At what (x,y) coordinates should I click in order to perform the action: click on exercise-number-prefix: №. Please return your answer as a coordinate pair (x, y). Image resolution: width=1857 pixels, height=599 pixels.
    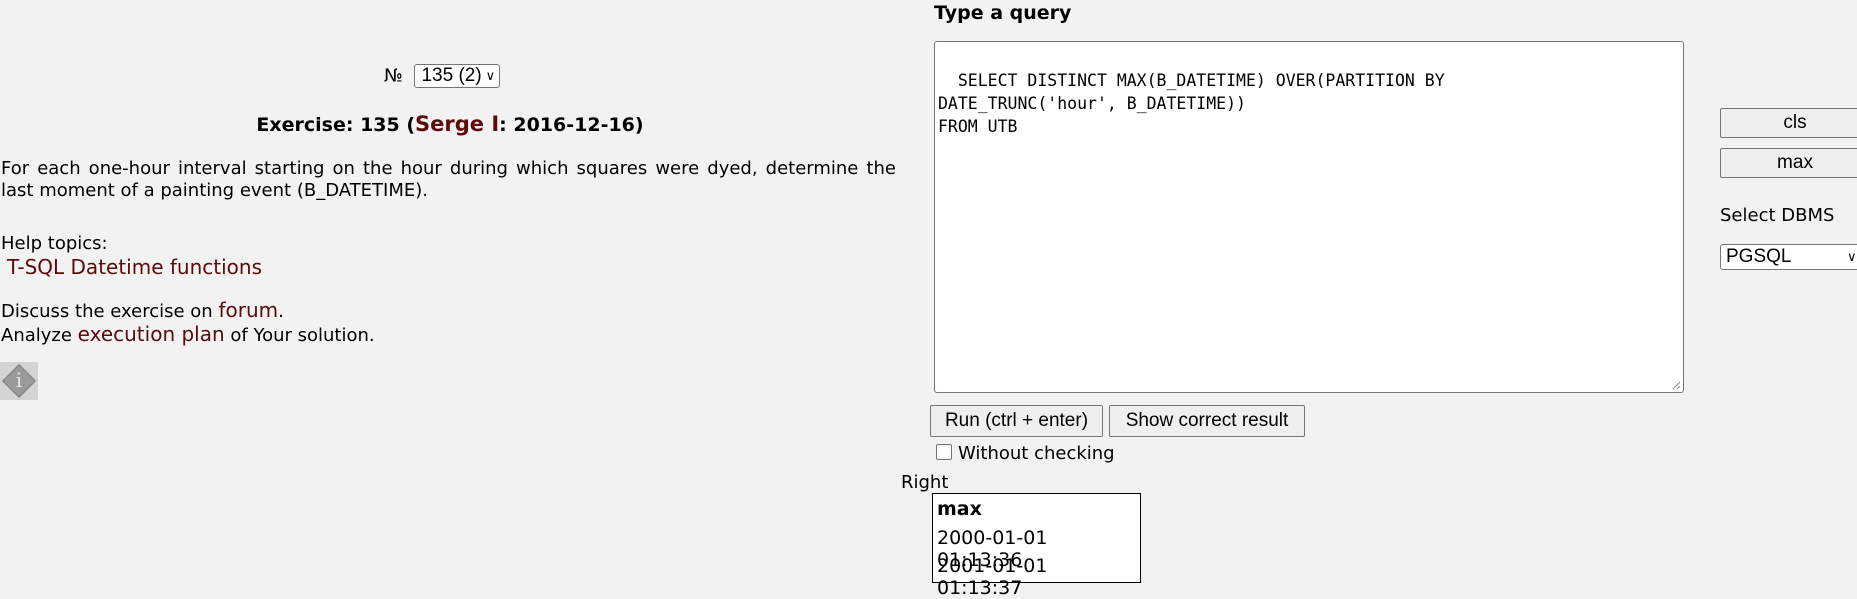
    Looking at the image, I should click on (393, 76).